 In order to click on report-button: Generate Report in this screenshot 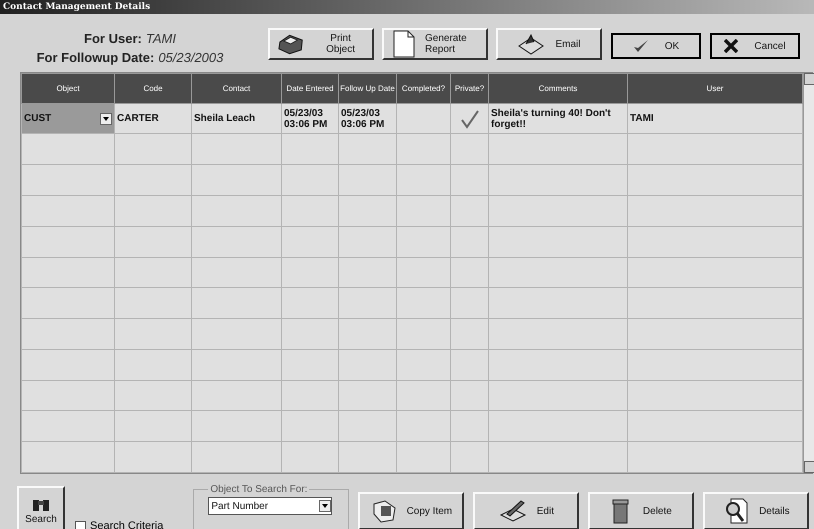, I will do `click(435, 44)`.